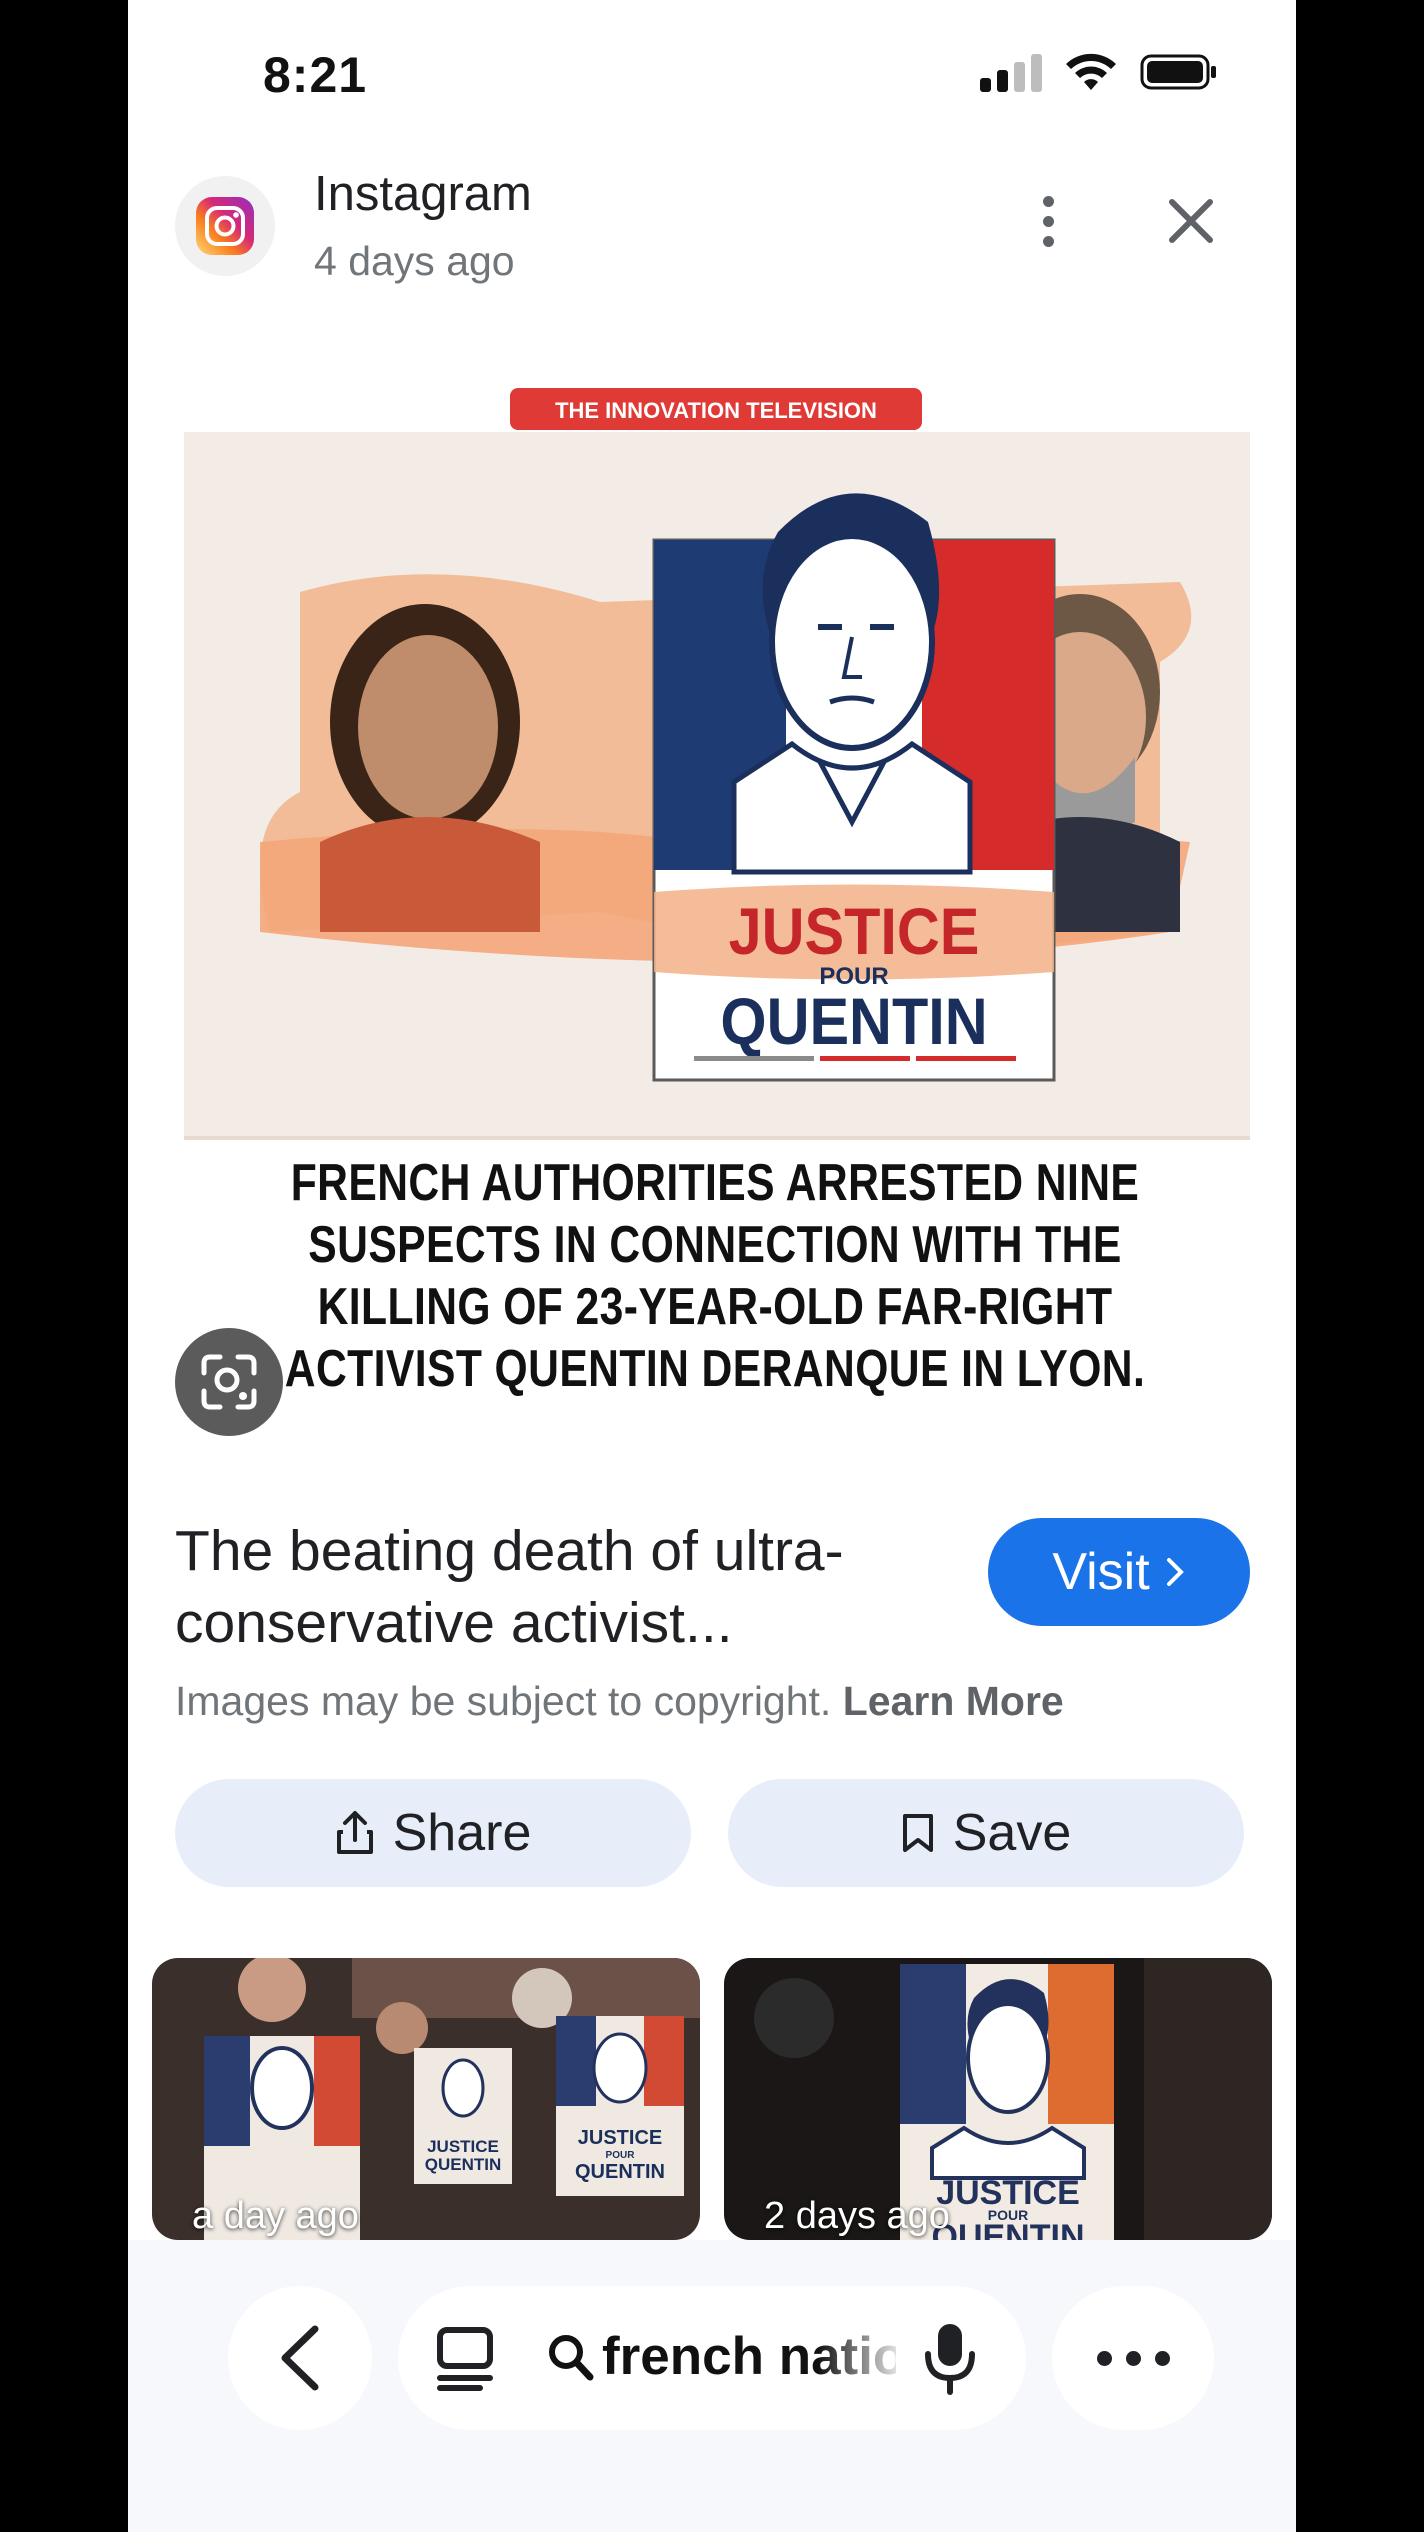 The image size is (1424, 2532). What do you see at coordinates (315, 75) in the screenshot?
I see `status-time: 8:21` at bounding box center [315, 75].